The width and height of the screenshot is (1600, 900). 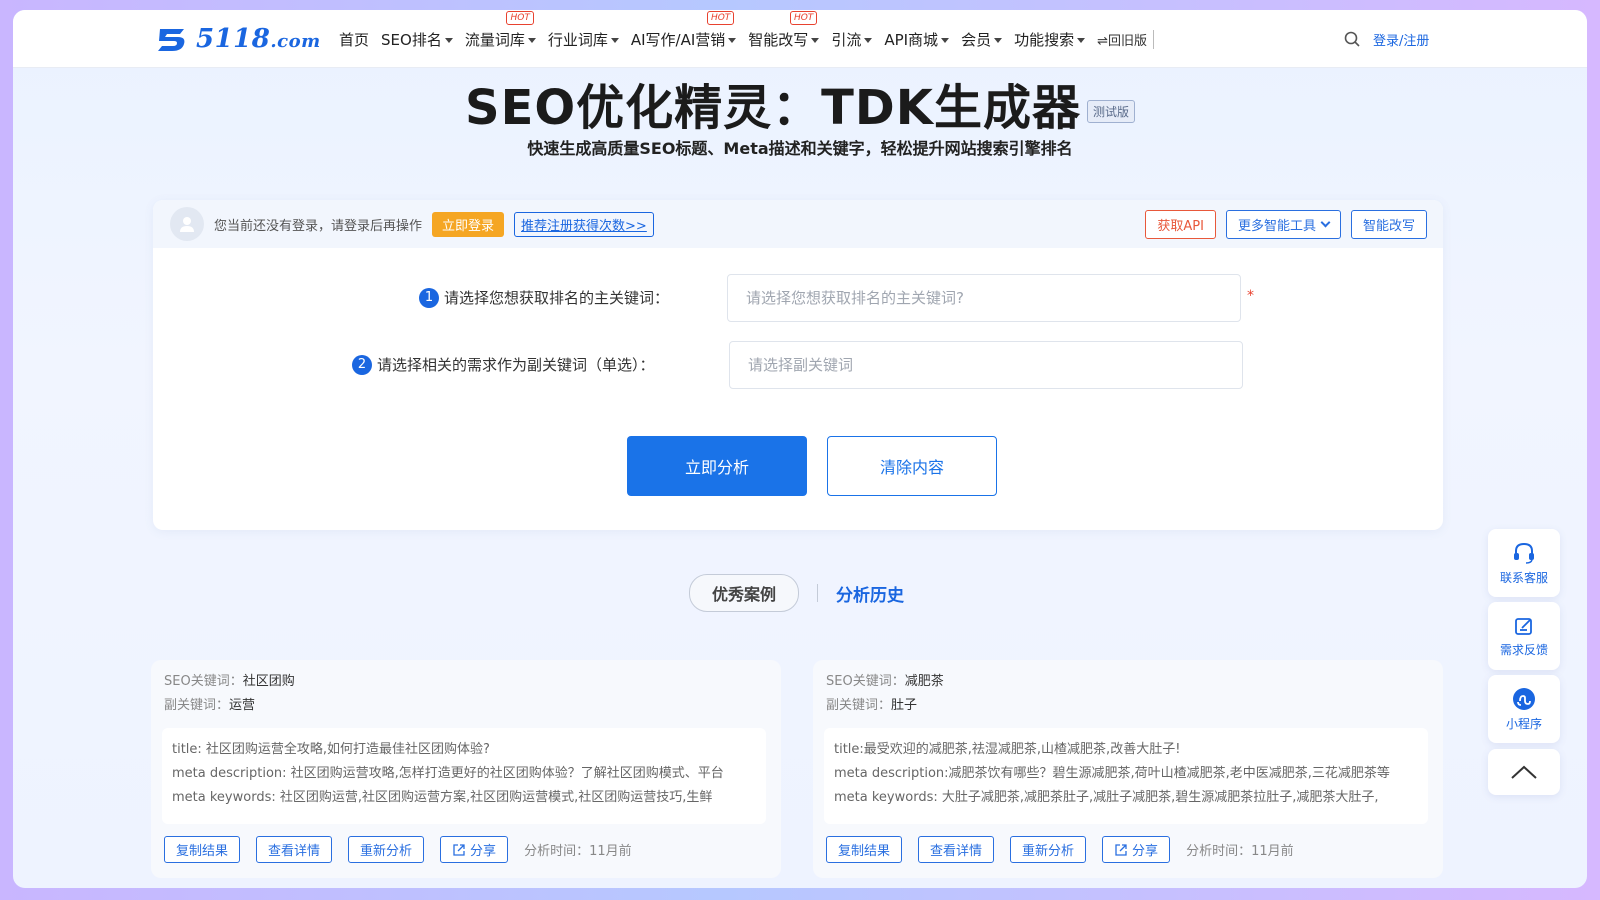 I want to click on result-tabs: 优秀案例 分析历史, so click(x=796, y=593).